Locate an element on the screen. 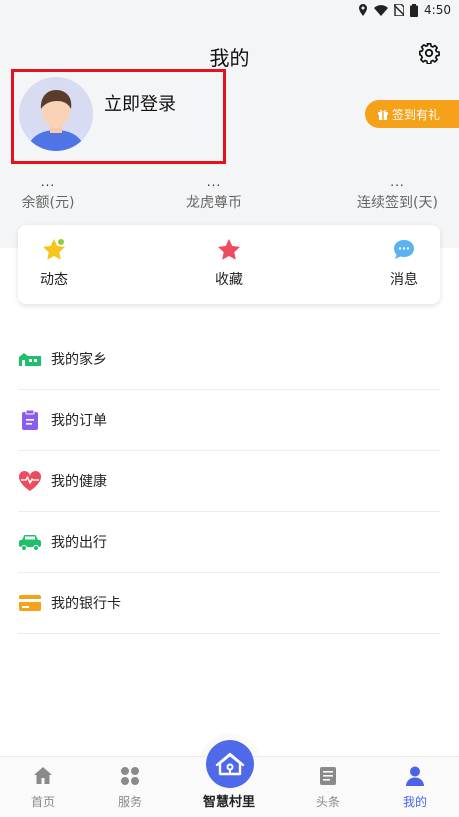 This screenshot has width=459, height=817. no-sim-icon is located at coordinates (399, 10).